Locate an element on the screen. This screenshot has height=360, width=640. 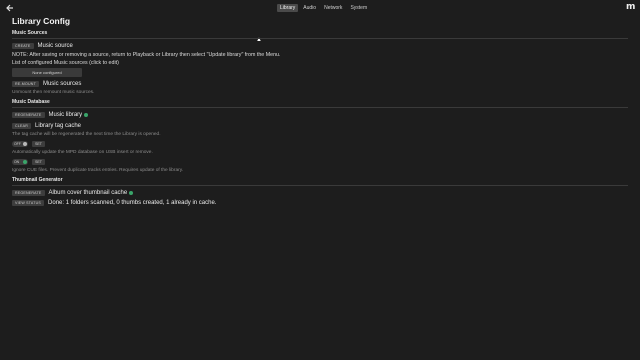
config-tabs: Library Audio Network System is located at coordinates (323, 8).